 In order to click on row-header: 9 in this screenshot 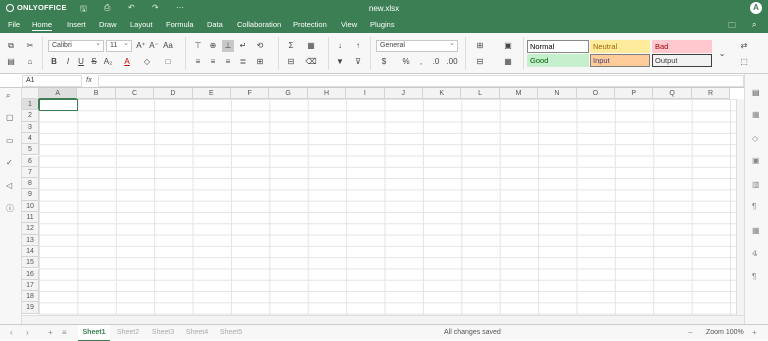, I will do `click(30, 195)`.